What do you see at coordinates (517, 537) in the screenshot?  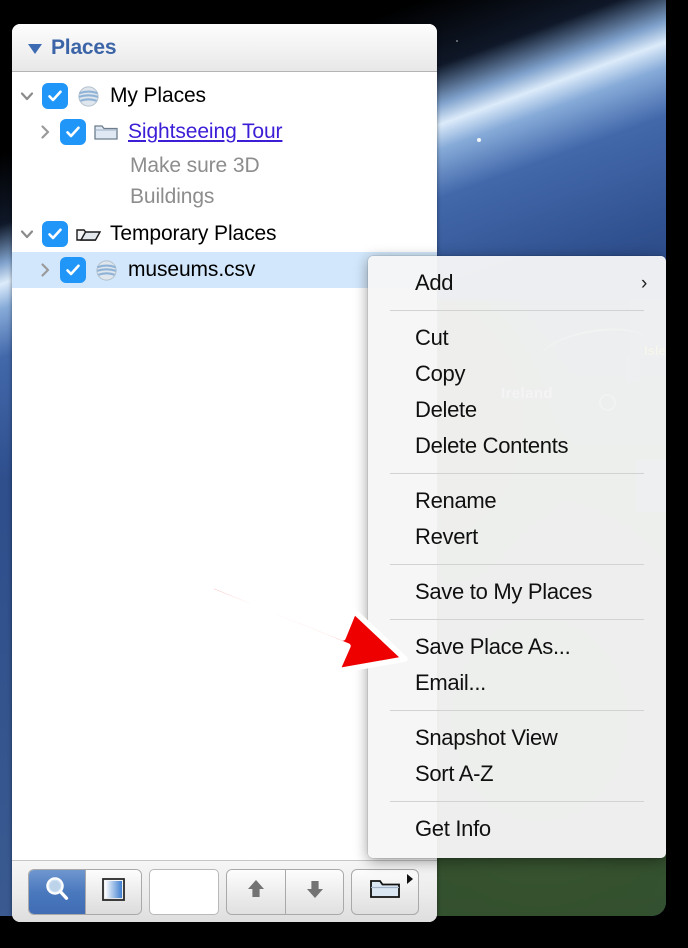 I see `menu-item-revert: Revert` at bounding box center [517, 537].